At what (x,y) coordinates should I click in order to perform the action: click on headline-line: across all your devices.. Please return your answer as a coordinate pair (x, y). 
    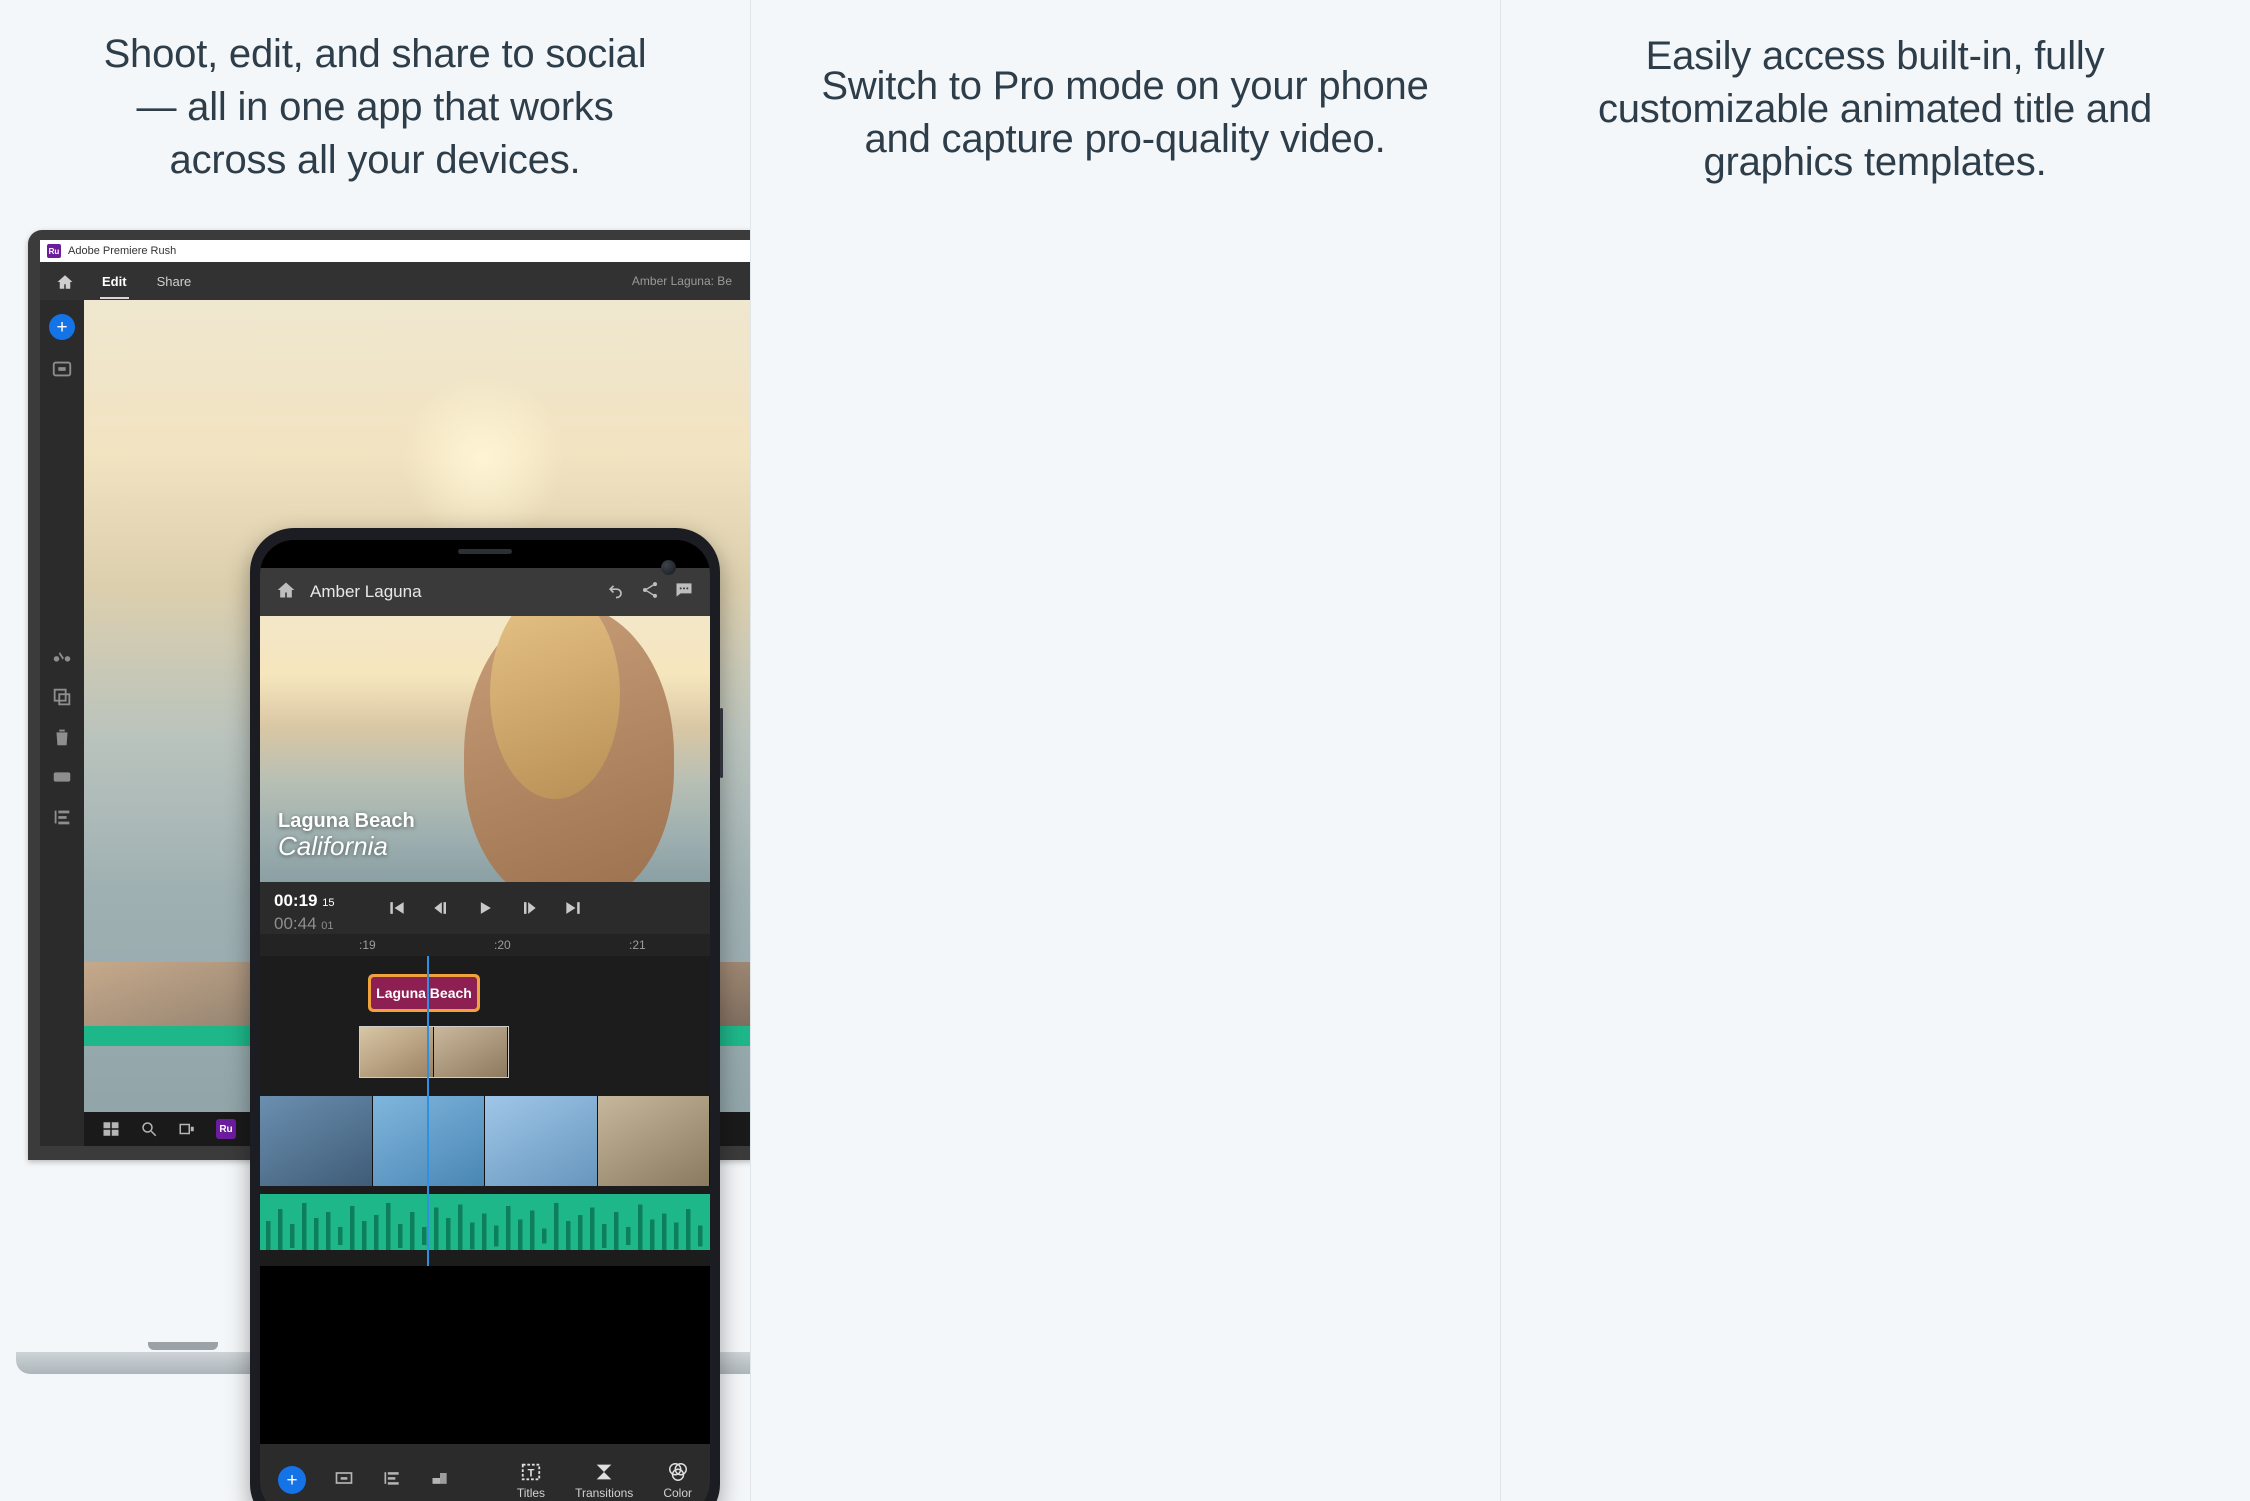
    Looking at the image, I should click on (375, 159).